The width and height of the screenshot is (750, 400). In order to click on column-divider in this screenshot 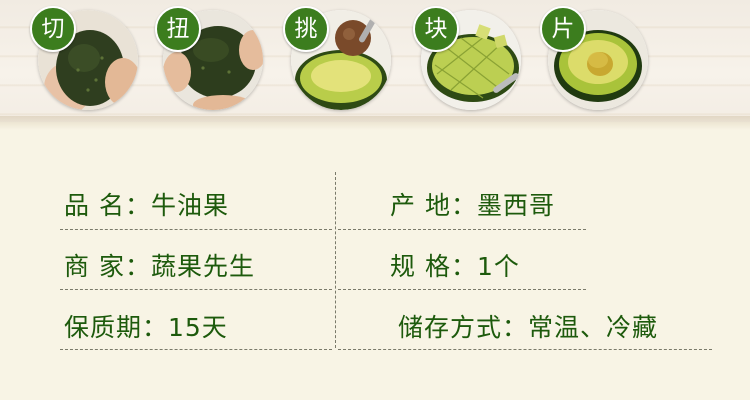, I will do `click(335, 260)`.